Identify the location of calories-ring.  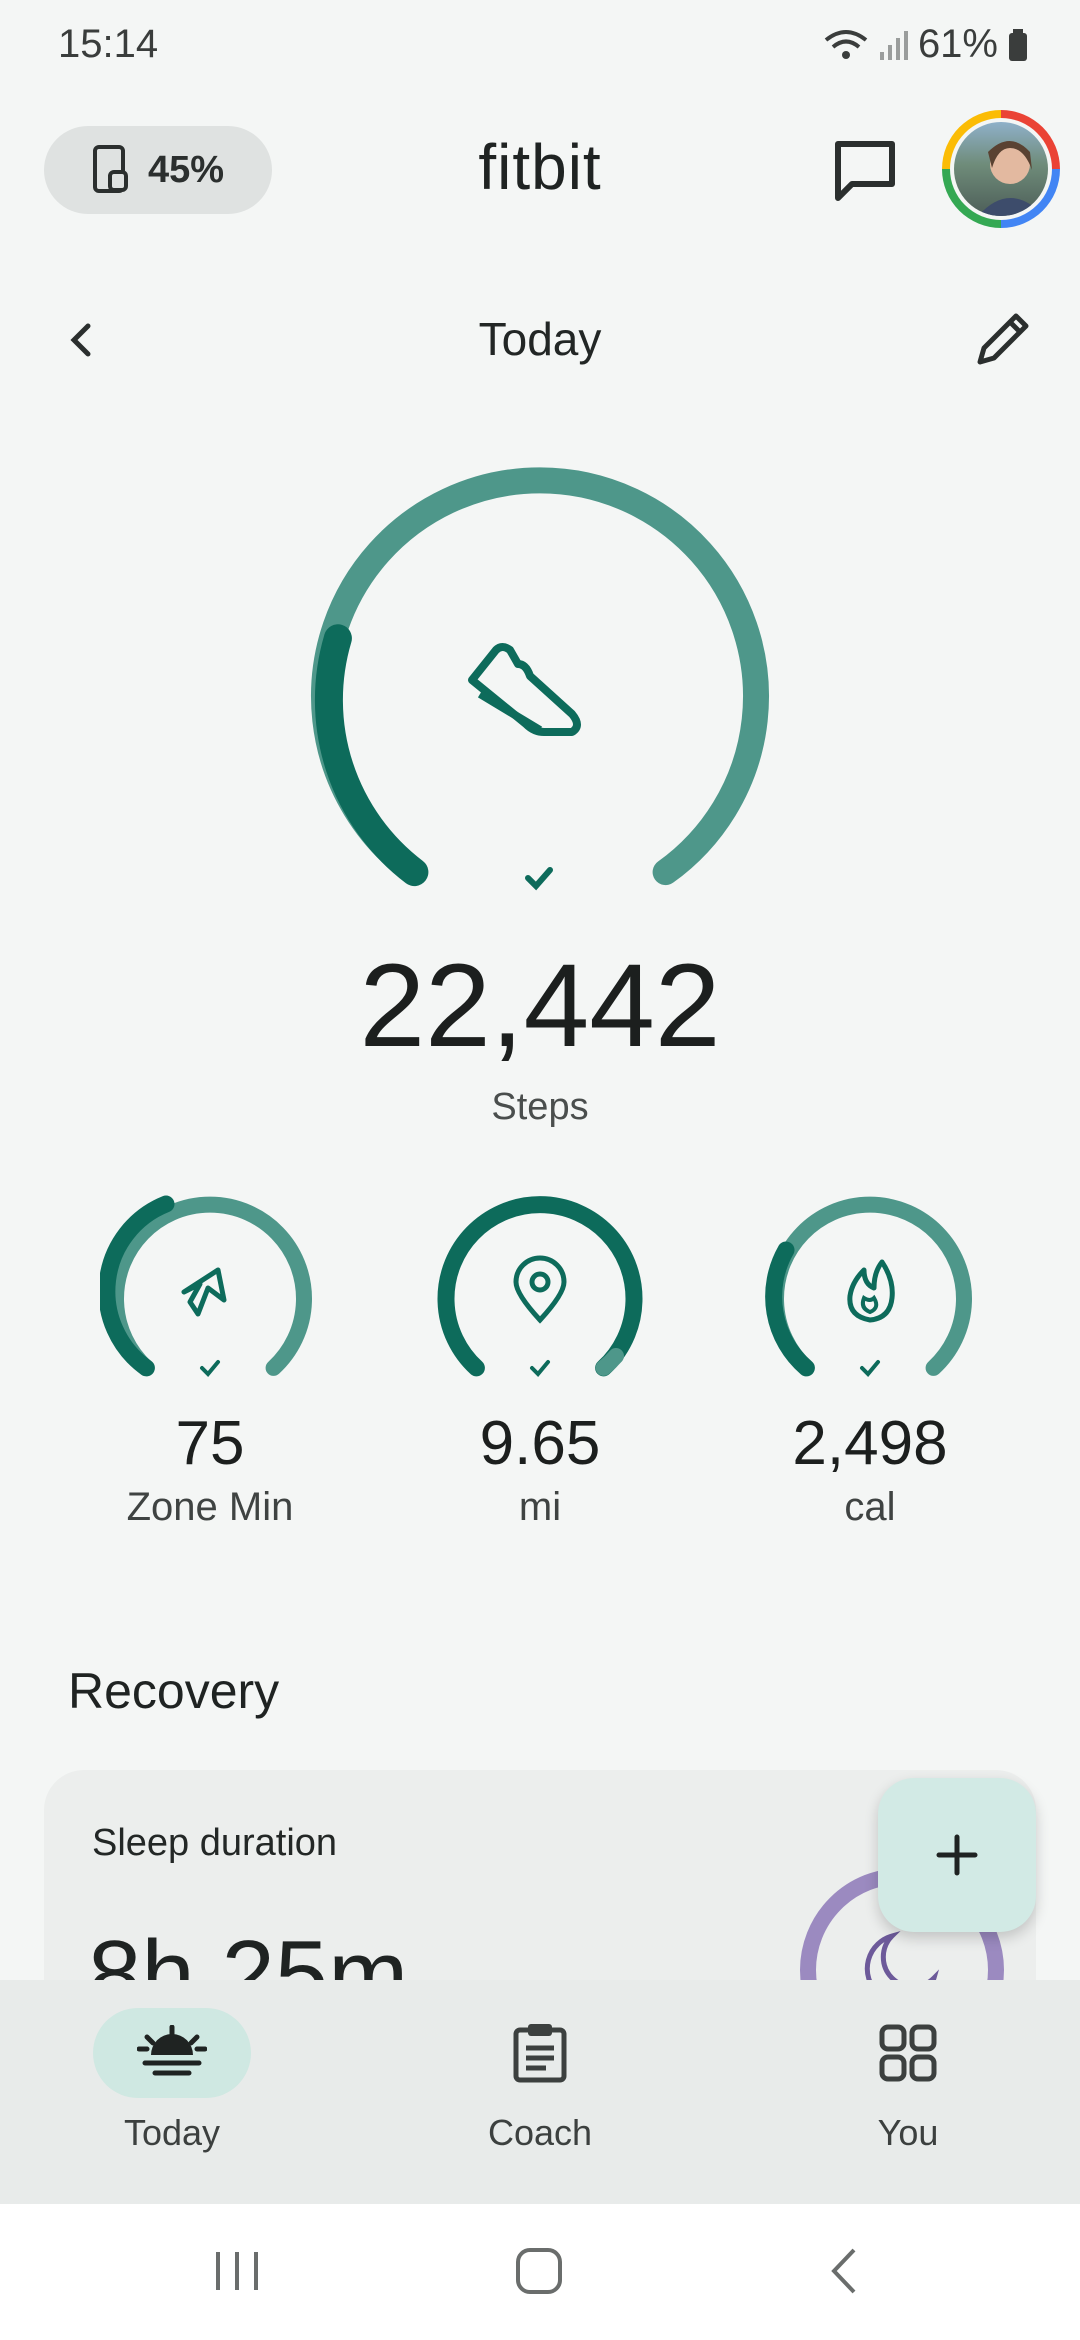
(868, 1286).